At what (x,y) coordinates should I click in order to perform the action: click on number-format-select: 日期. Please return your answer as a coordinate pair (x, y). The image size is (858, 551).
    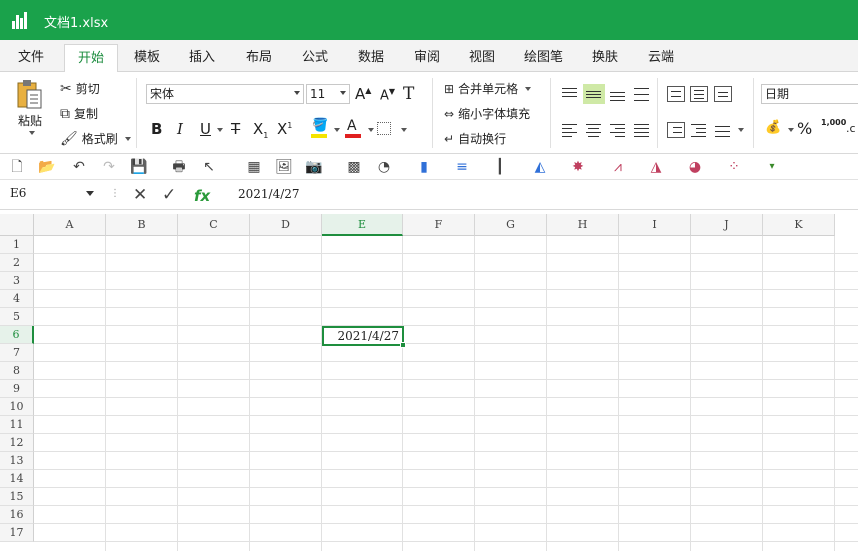
    Looking at the image, I should click on (809, 94).